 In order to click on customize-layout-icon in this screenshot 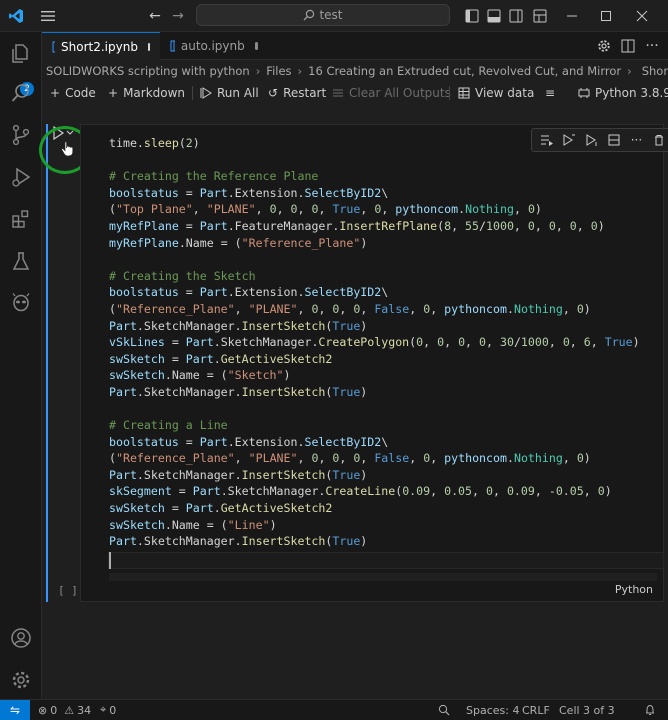, I will do `click(540, 16)`.